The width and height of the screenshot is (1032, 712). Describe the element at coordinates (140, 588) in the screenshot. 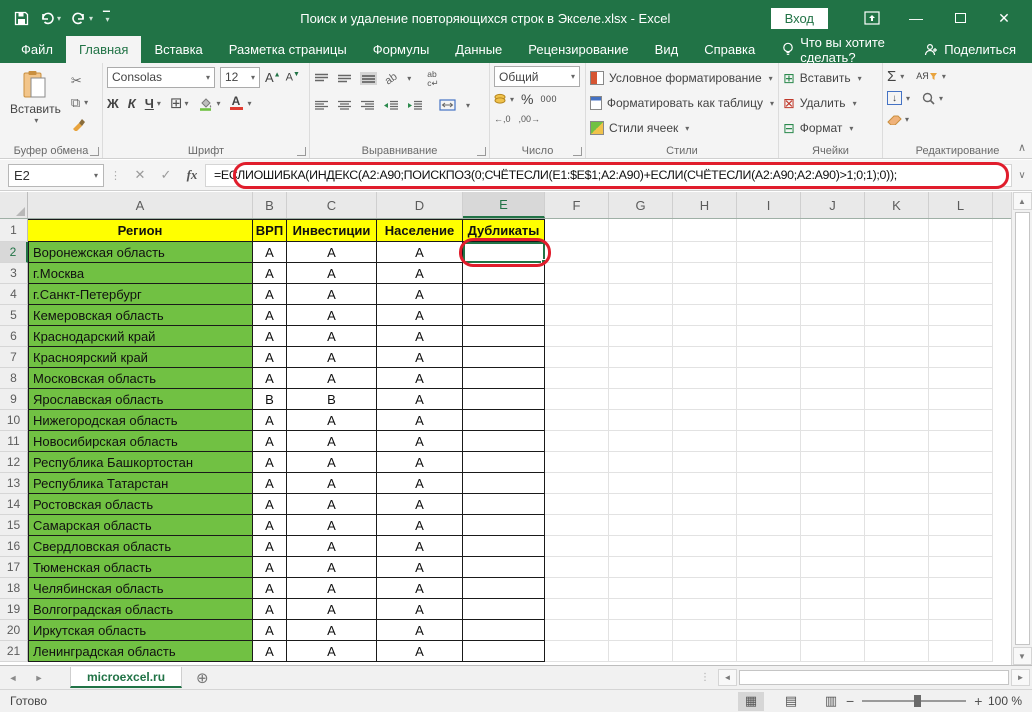

I see `region-cell: Челябинская область` at that location.